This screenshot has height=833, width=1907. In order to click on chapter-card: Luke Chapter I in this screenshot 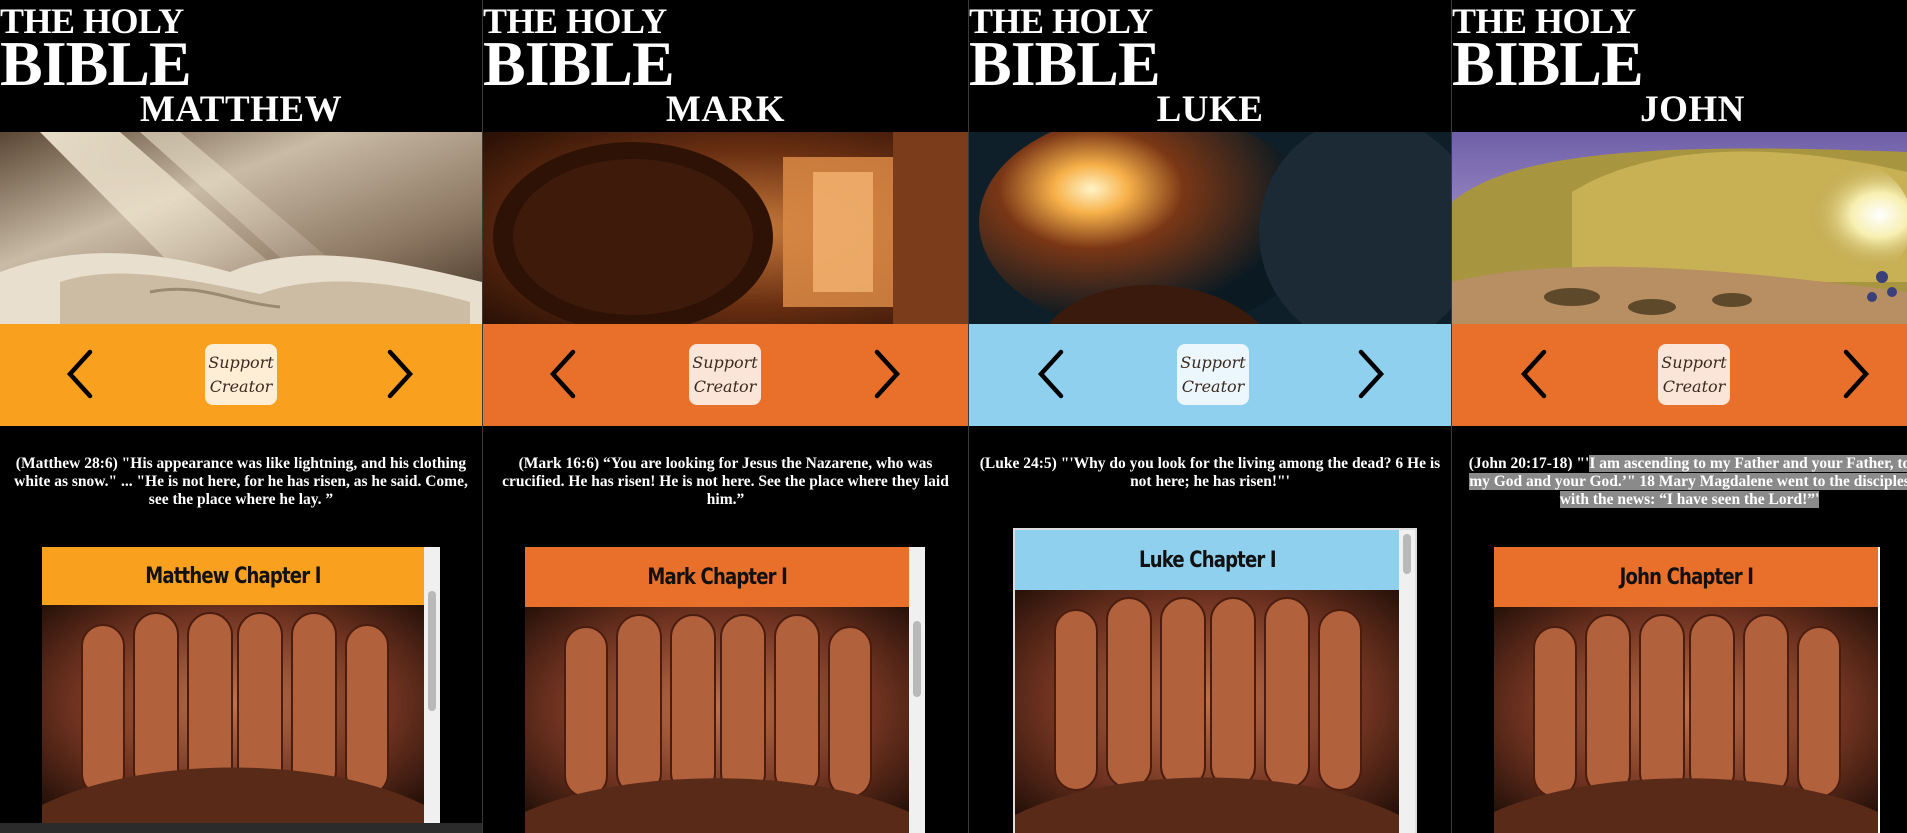, I will do `click(1215, 680)`.